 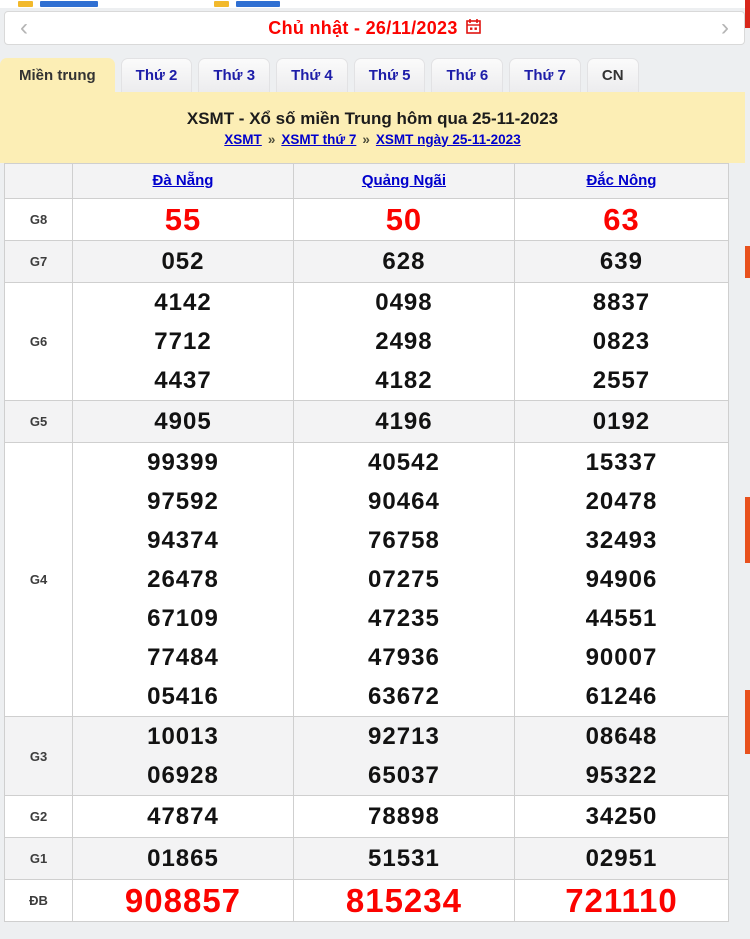 I want to click on tab-thứ-2: Thứ 2, so click(x=156, y=75).